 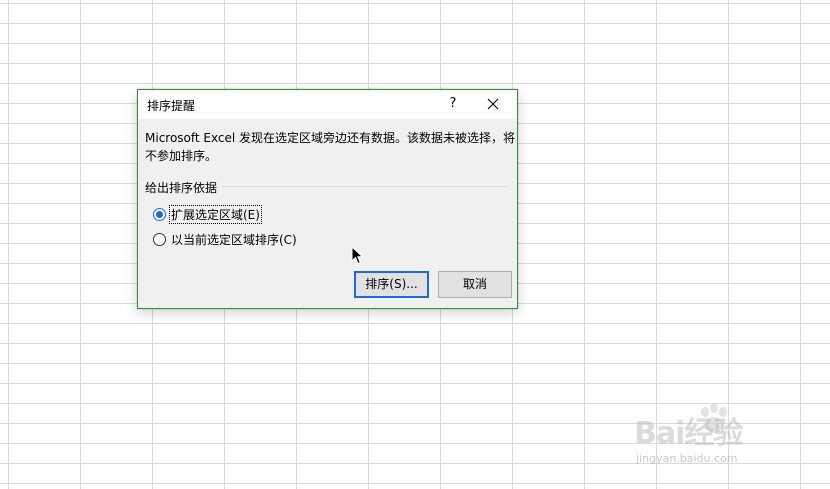 What do you see at coordinates (234, 239) in the screenshot?
I see `radio-label-current: 以当前选定区域排序(C)` at bounding box center [234, 239].